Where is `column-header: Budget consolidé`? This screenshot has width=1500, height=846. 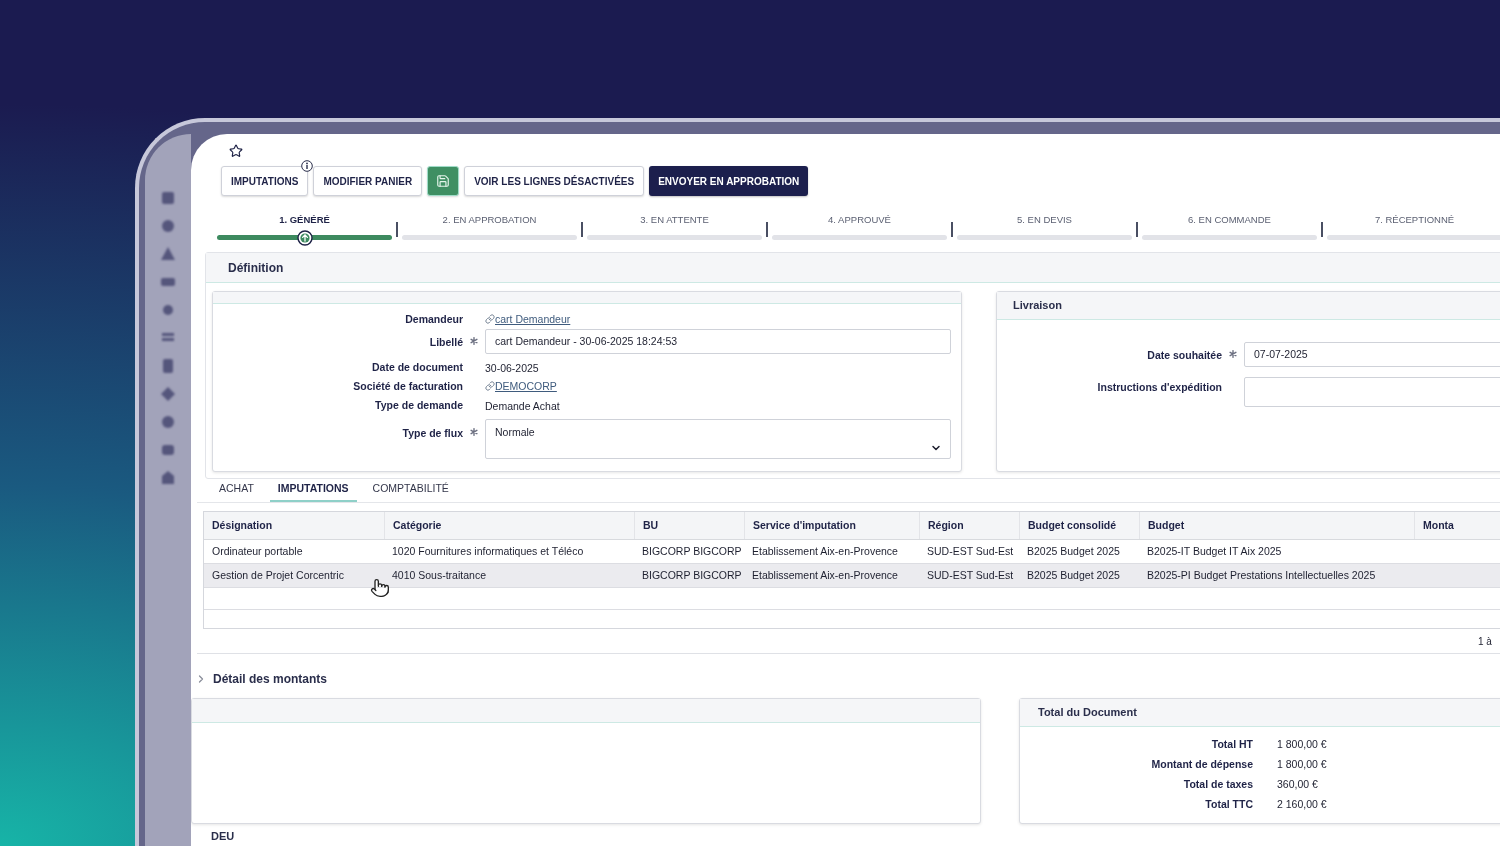
column-header: Budget consolidé is located at coordinates (1079, 525).